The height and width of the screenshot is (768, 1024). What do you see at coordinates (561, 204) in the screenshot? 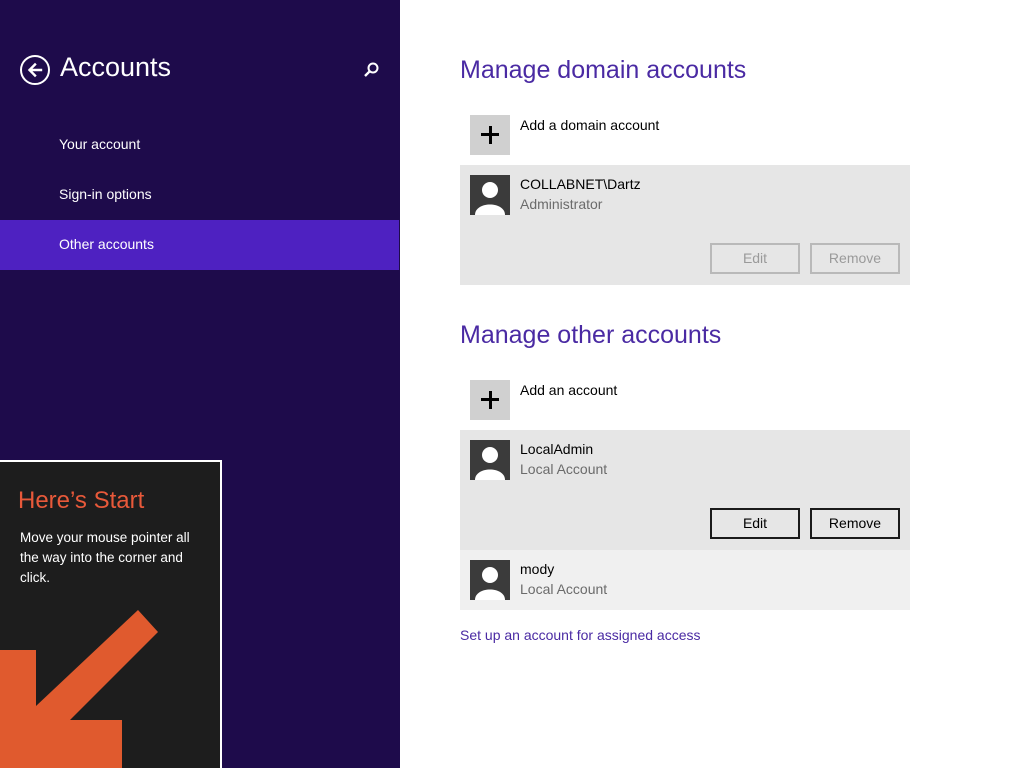
I see `account-type: Administrator` at bounding box center [561, 204].